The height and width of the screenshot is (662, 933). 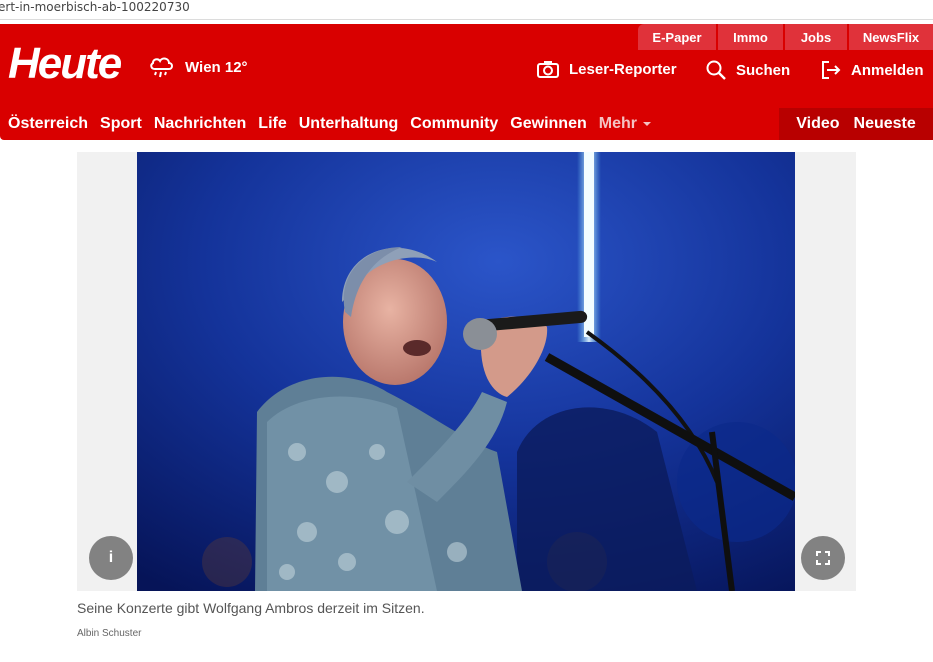 I want to click on nav-item-oesterreich: Österreich, so click(x=48, y=124).